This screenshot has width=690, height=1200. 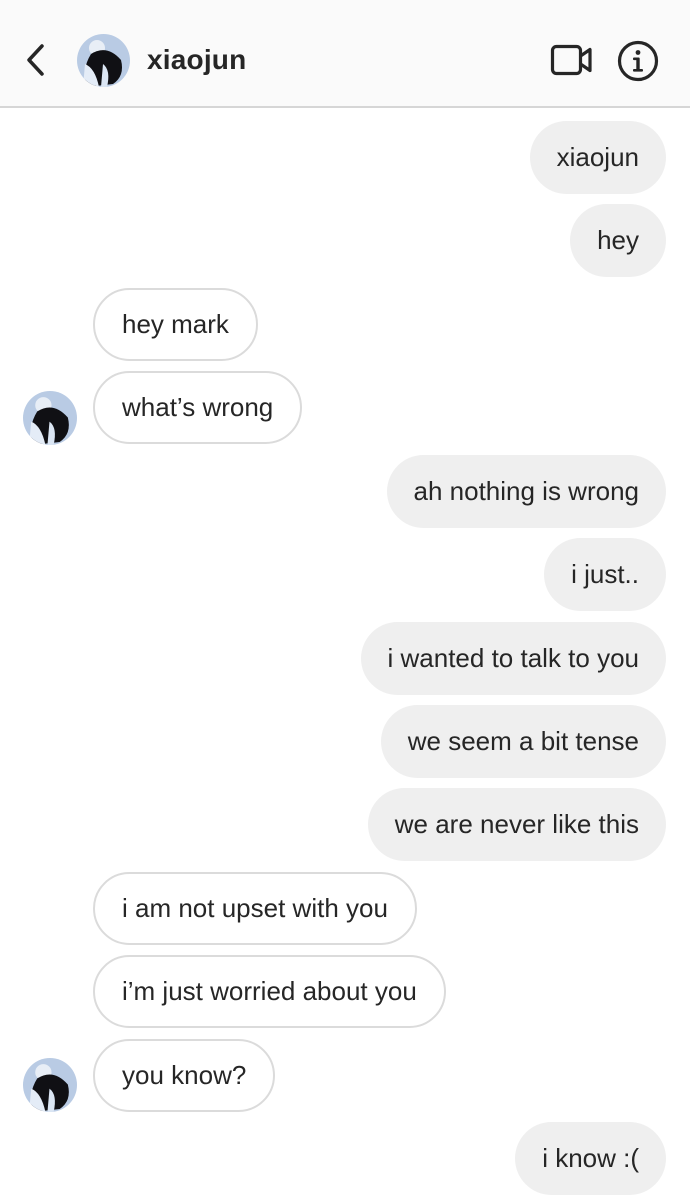 What do you see at coordinates (196, 60) in the screenshot?
I see `contact-name: xiaojun` at bounding box center [196, 60].